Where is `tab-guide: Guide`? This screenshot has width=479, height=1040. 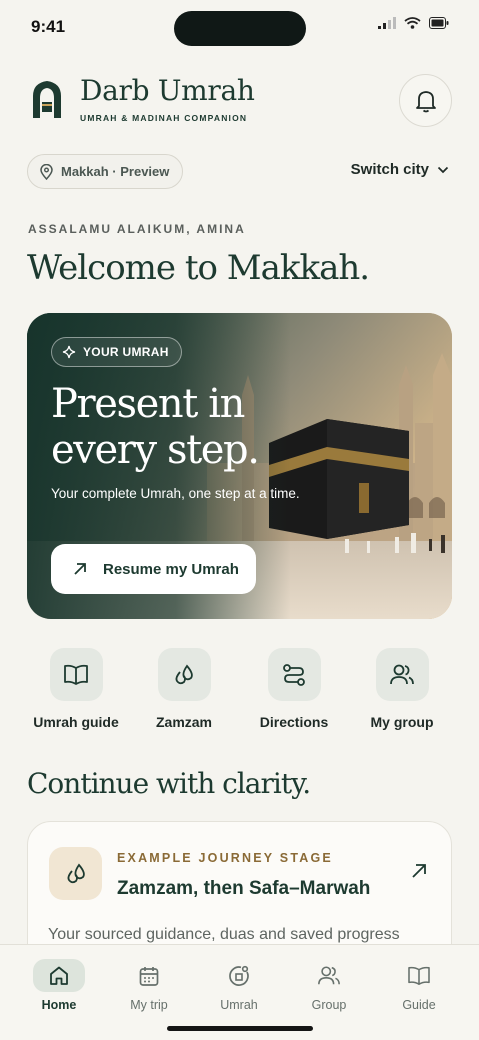
tab-guide: Guide is located at coordinates (419, 985).